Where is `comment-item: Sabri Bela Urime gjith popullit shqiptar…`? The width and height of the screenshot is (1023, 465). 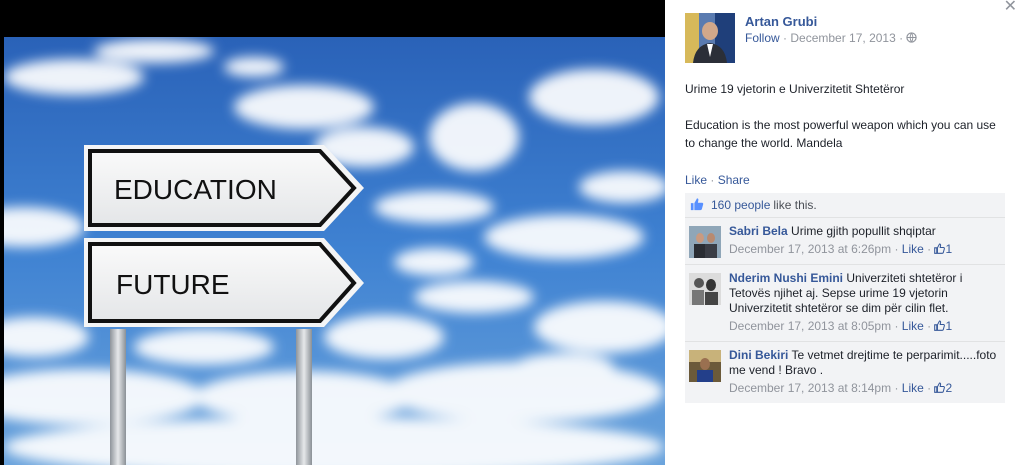 comment-item: Sabri Bela Urime gjith popullit shqiptar… is located at coordinates (845, 241).